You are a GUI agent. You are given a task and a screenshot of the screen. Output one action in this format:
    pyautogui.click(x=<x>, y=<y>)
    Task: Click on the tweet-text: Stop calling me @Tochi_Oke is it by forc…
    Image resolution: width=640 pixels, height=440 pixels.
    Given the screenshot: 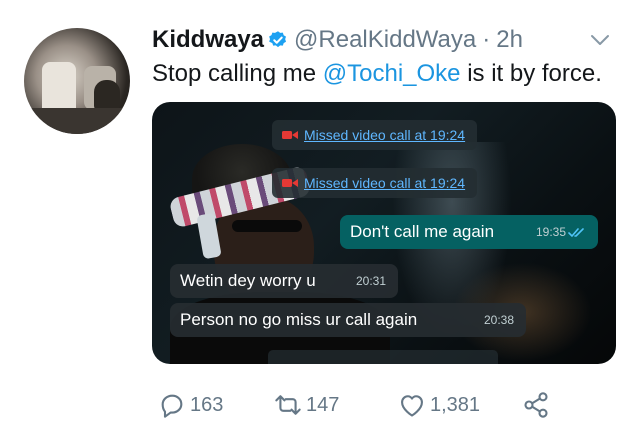 What is the action you would take?
    pyautogui.click(x=377, y=74)
    